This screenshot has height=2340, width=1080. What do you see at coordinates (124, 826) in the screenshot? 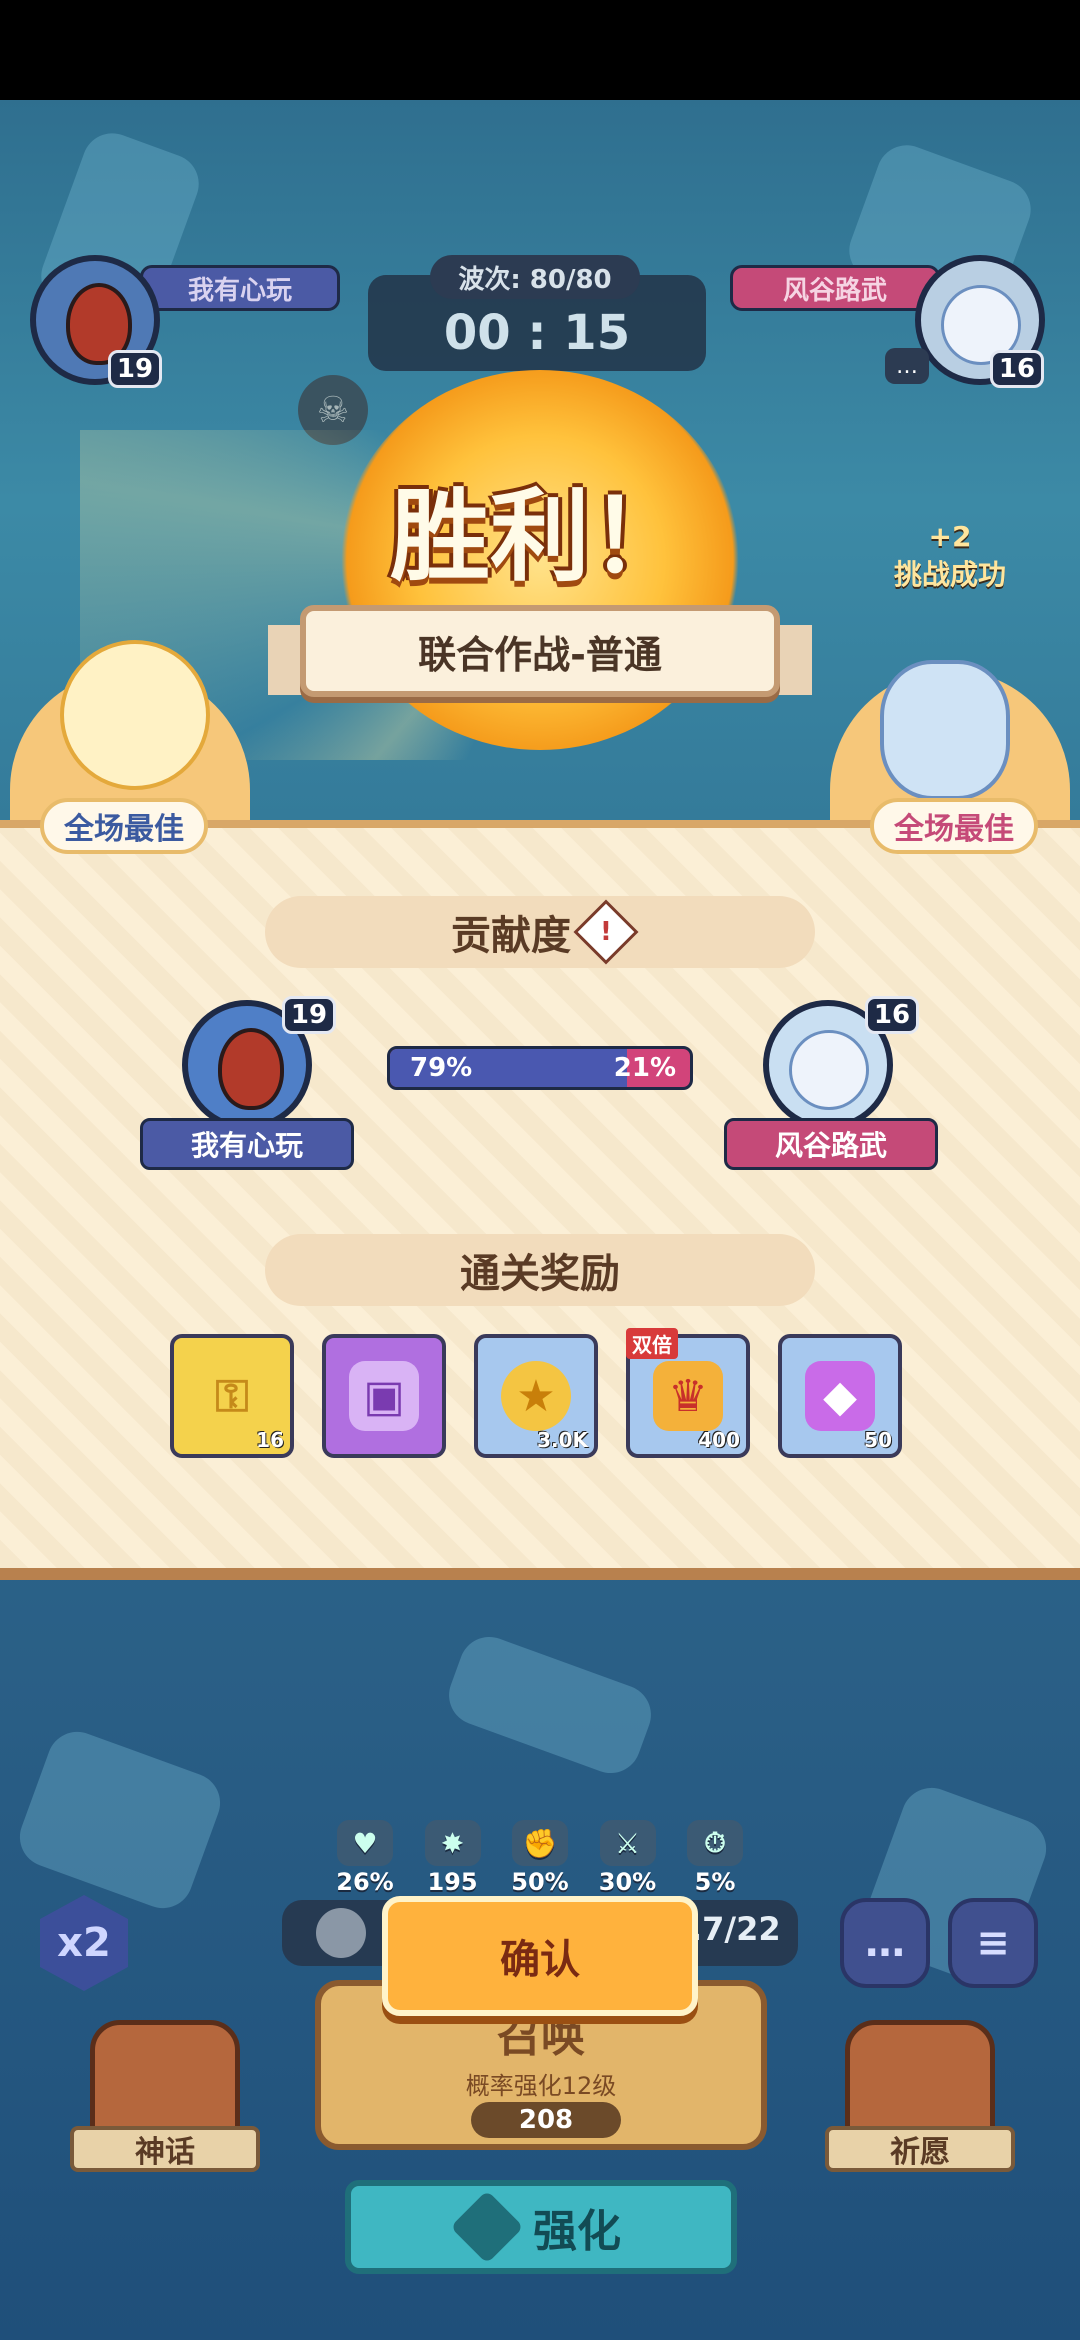
I see `mvp-badge-left: 全场最佳` at bounding box center [124, 826].